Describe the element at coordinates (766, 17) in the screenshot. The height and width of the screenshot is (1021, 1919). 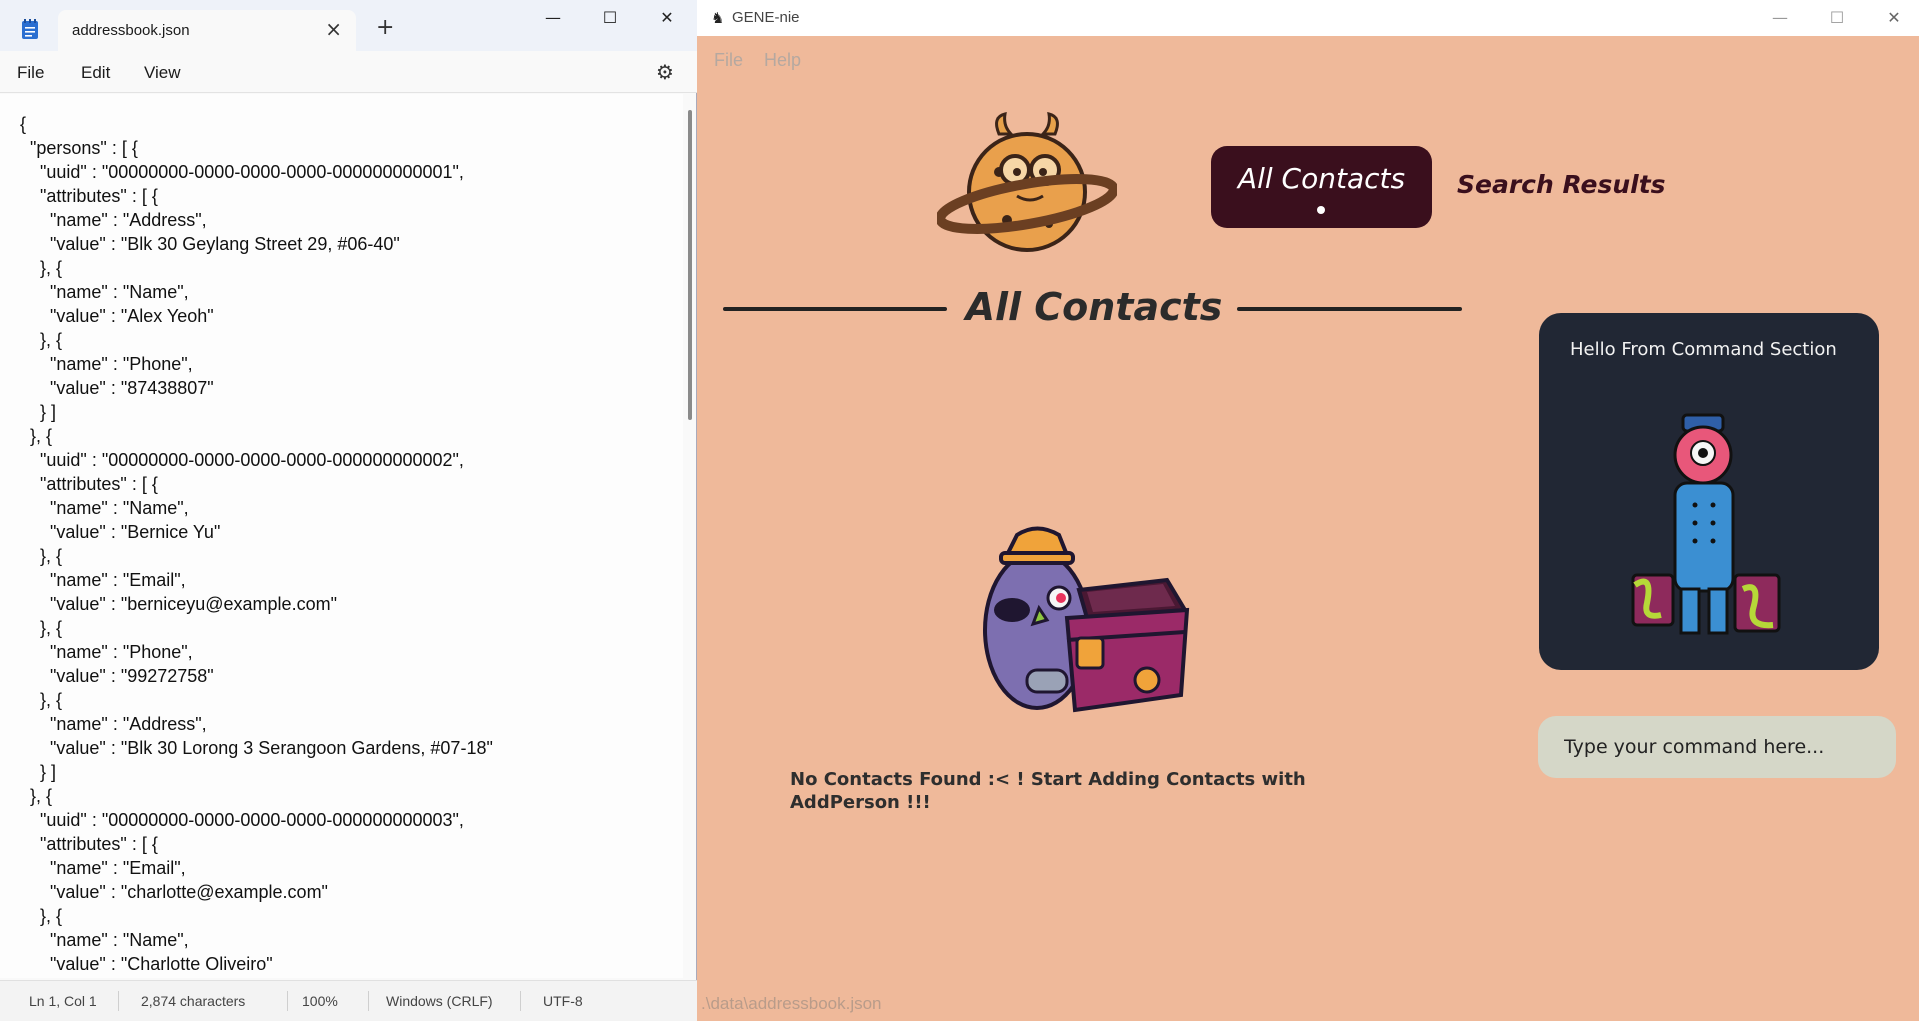
I see `window-title: GENE-nie` at that location.